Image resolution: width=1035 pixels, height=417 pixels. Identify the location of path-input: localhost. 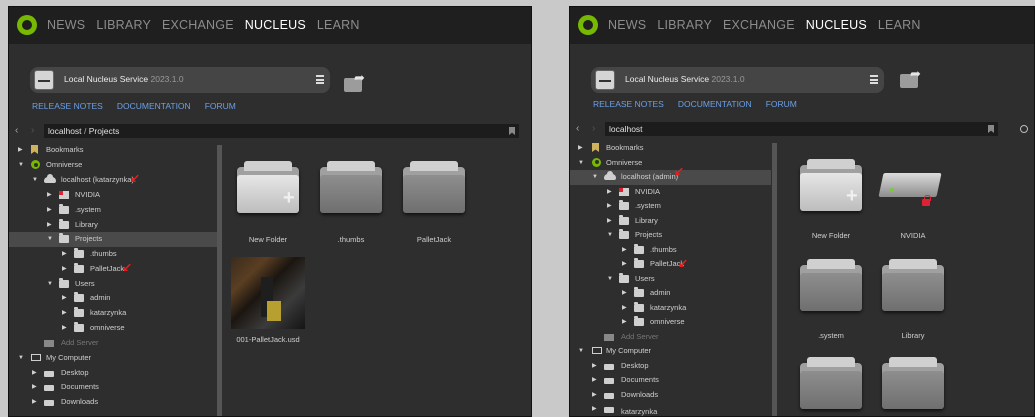
(801, 129).